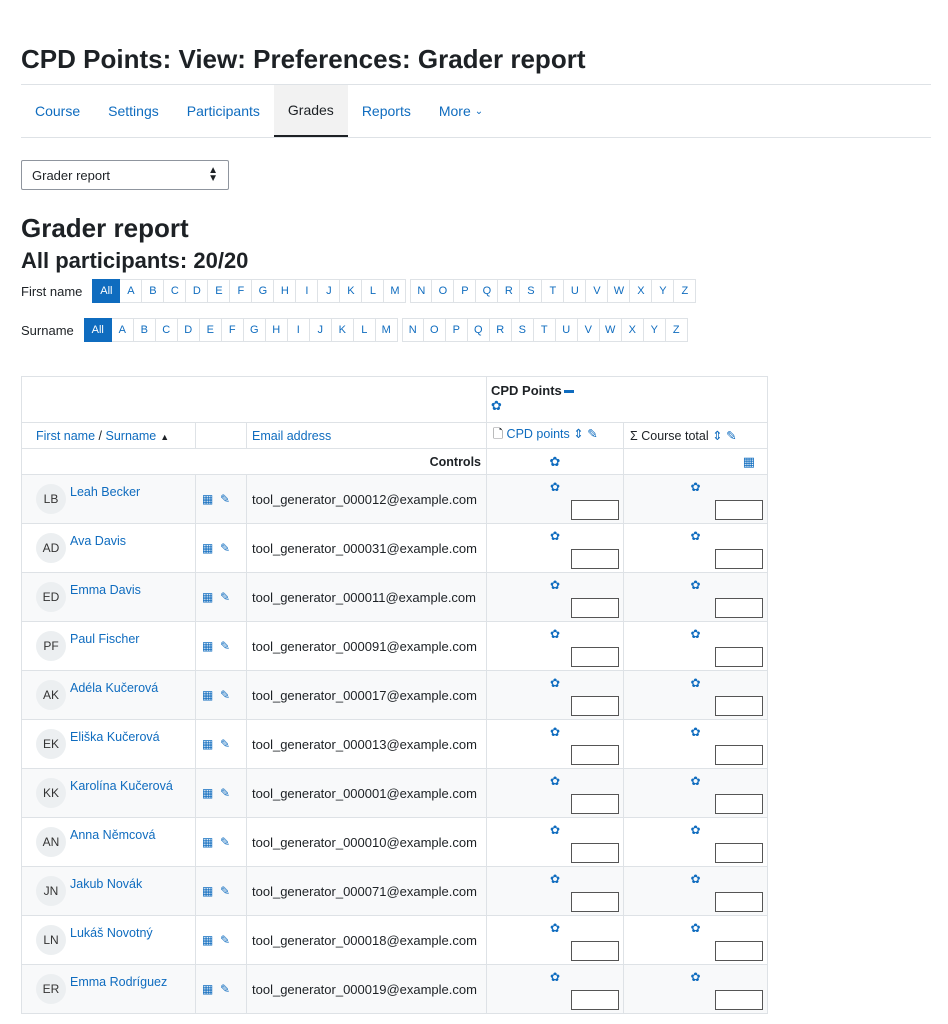 Image resolution: width=948 pixels, height=1024 pixels. What do you see at coordinates (412, 330) in the screenshot?
I see `surname-letter-n: N` at bounding box center [412, 330].